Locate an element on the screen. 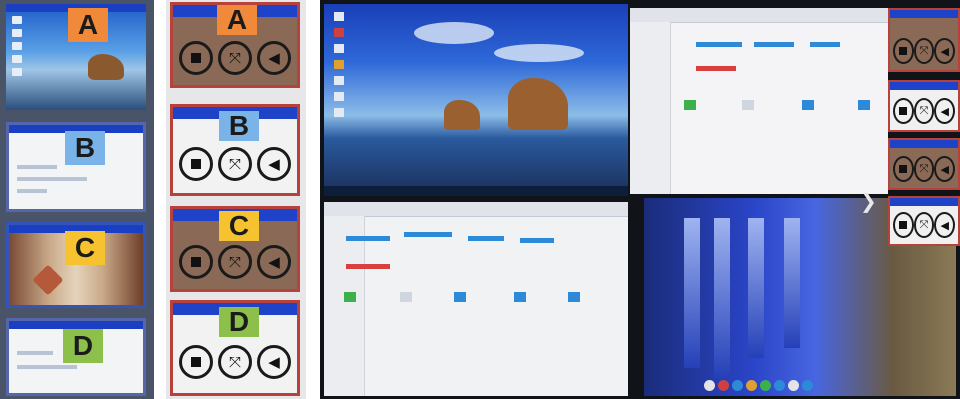 This screenshot has height=399, width=960. source-thumbnail-c: C is located at coordinates (76, 265).